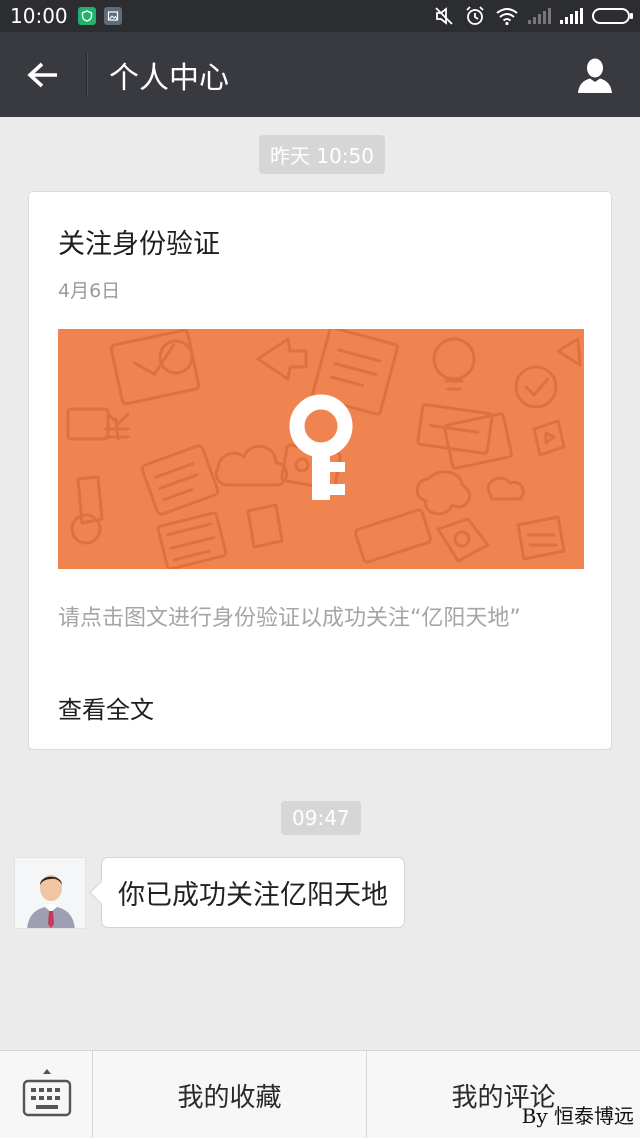 The width and height of the screenshot is (640, 1138). I want to click on status-time: 10:00, so click(39, 16).